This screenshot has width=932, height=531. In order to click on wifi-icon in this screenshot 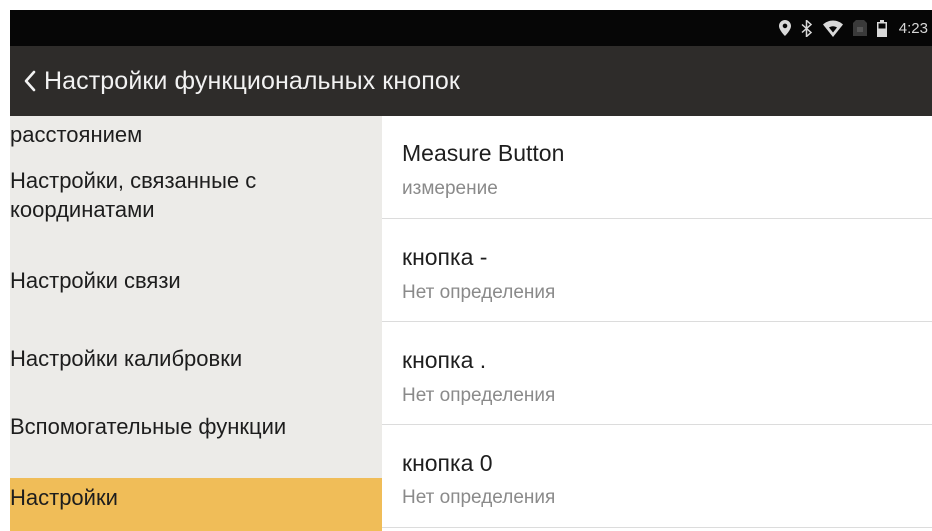, I will do `click(832, 28)`.